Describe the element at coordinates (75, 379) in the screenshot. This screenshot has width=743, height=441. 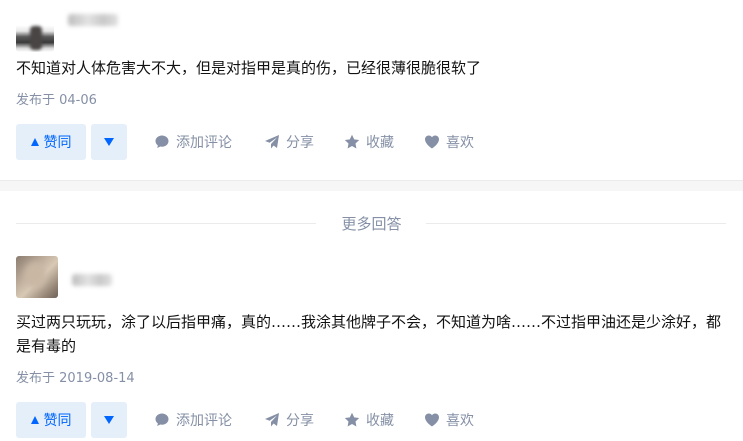
I see `publish-time: 发布于 2019-08-14` at that location.